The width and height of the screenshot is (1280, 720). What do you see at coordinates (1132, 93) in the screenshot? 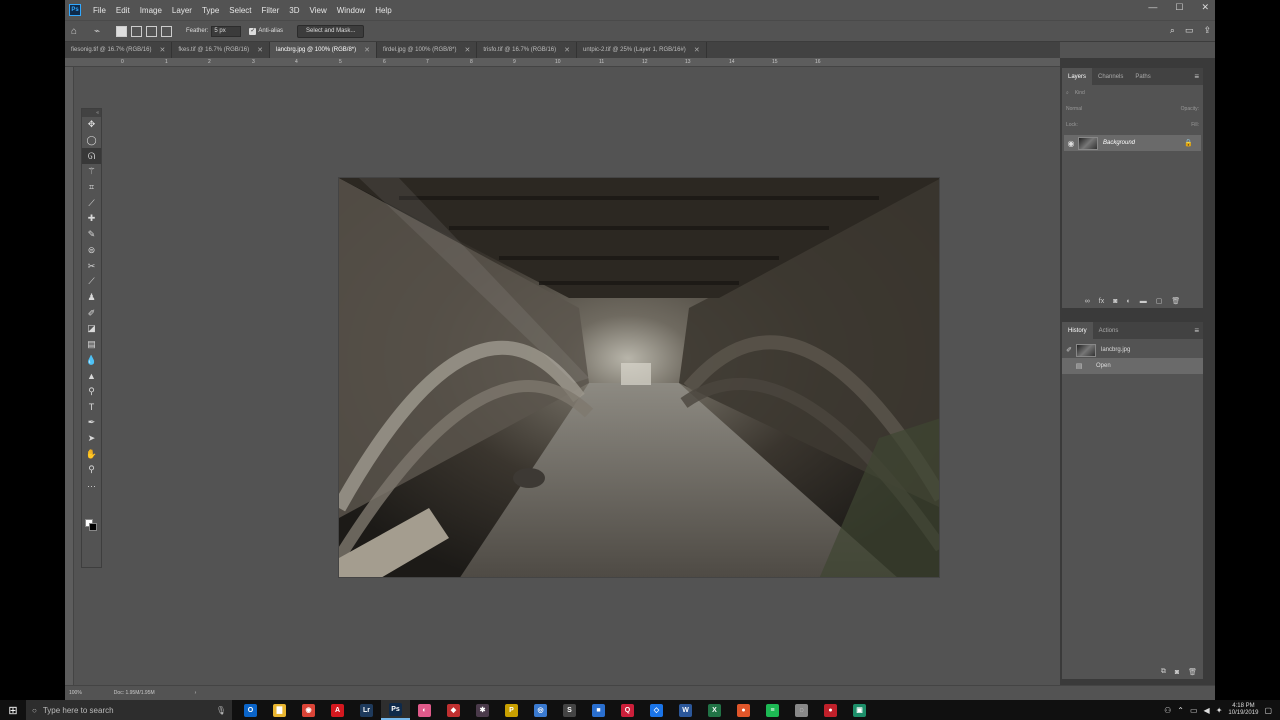
I see `layer-filter-row: ⌕ Kind` at bounding box center [1132, 93].